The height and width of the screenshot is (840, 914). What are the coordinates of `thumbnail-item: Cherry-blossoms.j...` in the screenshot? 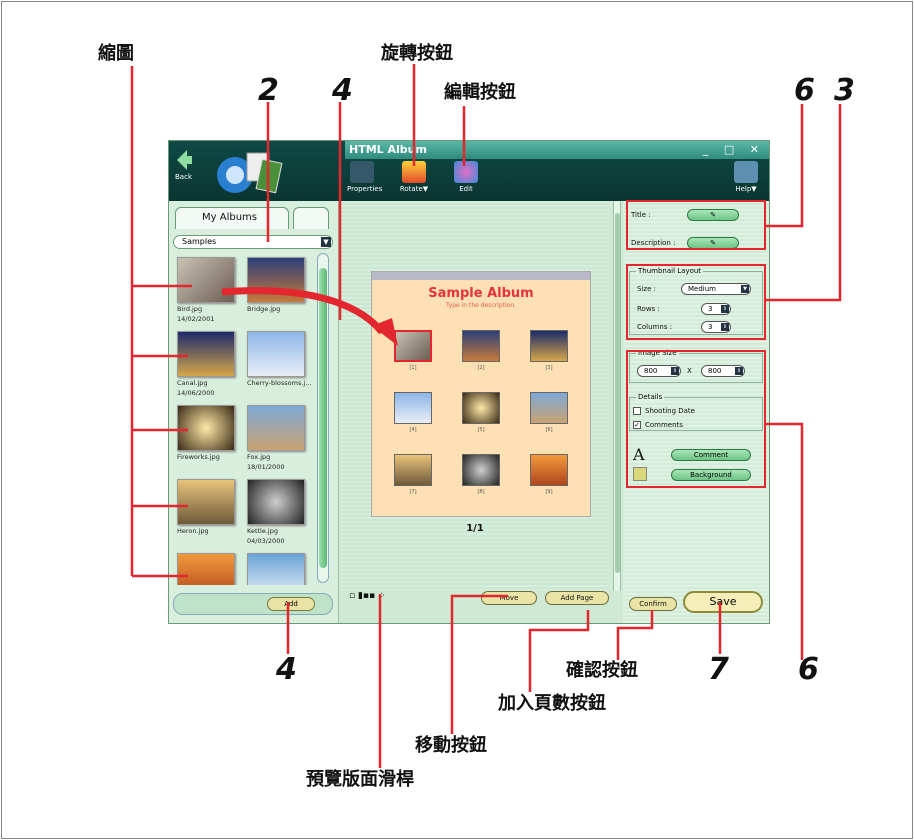 It's located at (279, 359).